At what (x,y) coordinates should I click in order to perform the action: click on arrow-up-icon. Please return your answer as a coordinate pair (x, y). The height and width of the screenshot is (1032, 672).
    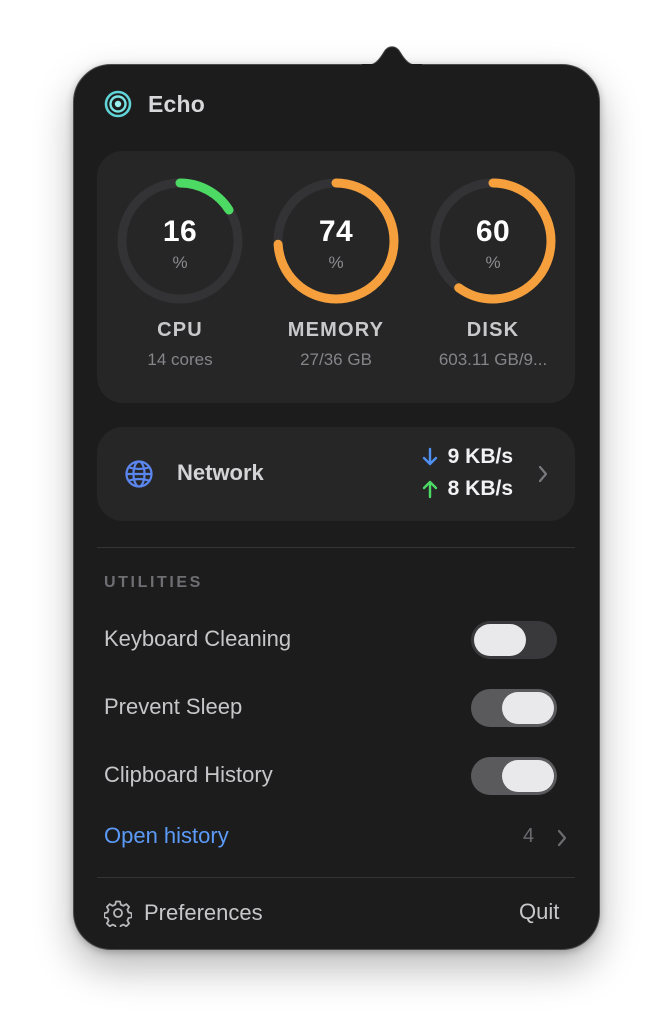
    Looking at the image, I should click on (429, 489).